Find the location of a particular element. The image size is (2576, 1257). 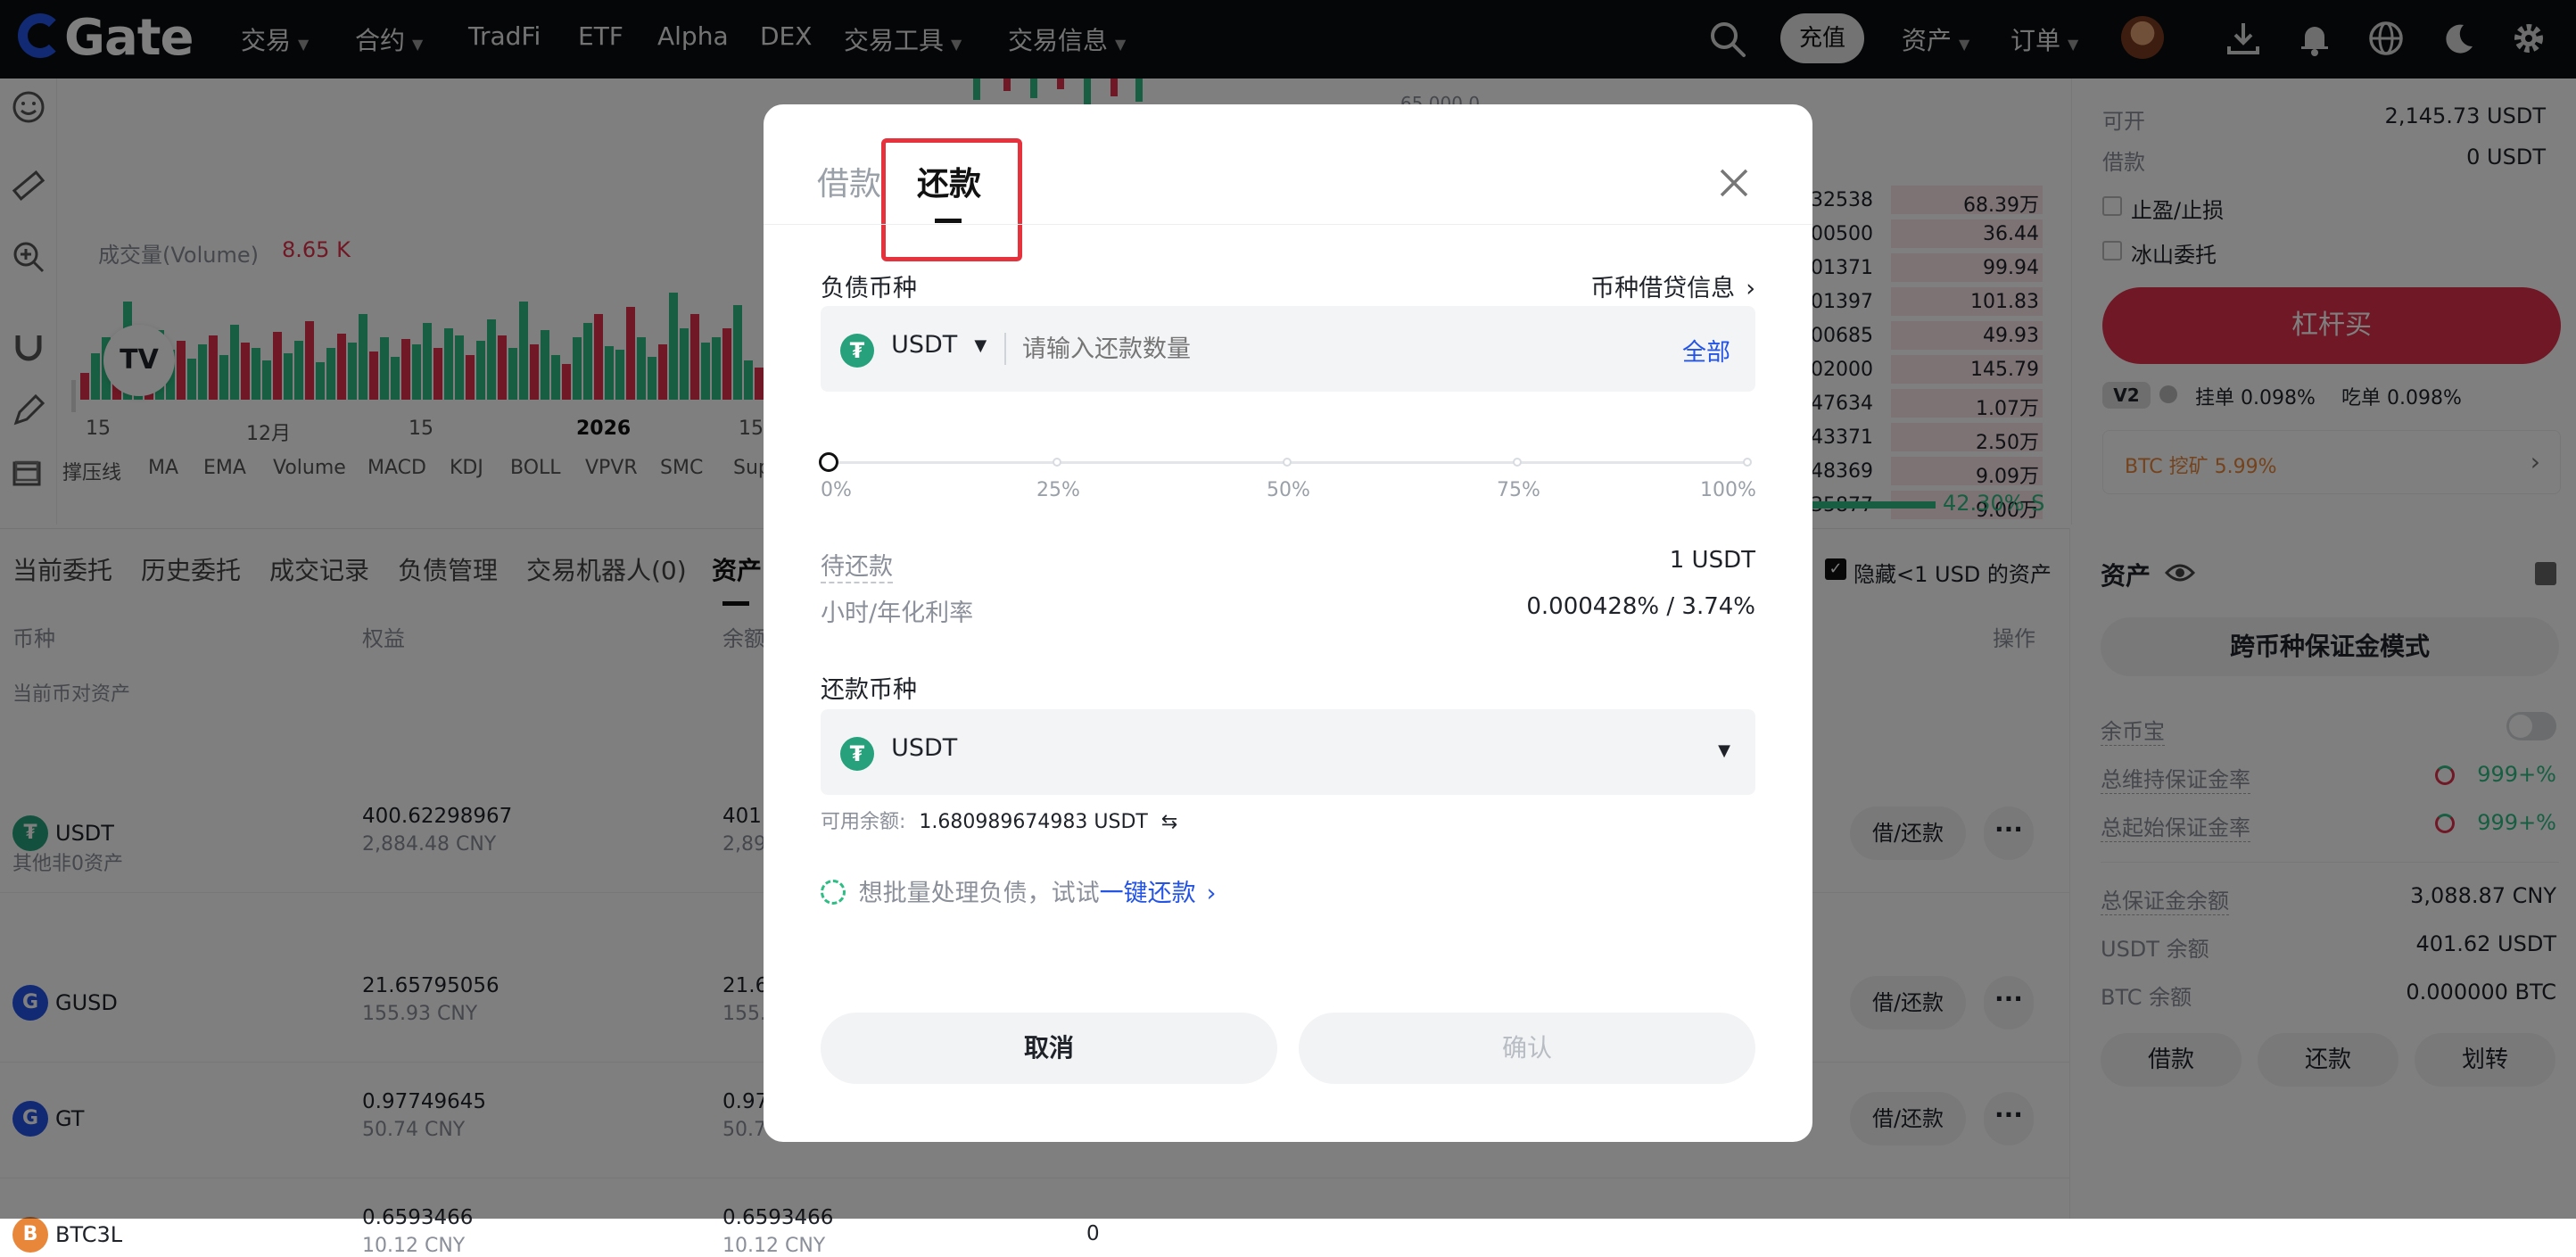

swap-icon: ⇆ is located at coordinates (1169, 822).